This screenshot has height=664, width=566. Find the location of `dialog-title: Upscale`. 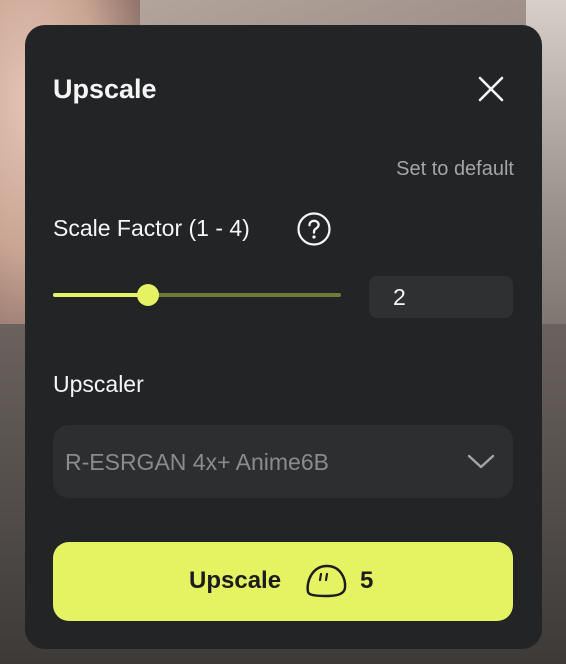

dialog-title: Upscale is located at coordinates (105, 89).